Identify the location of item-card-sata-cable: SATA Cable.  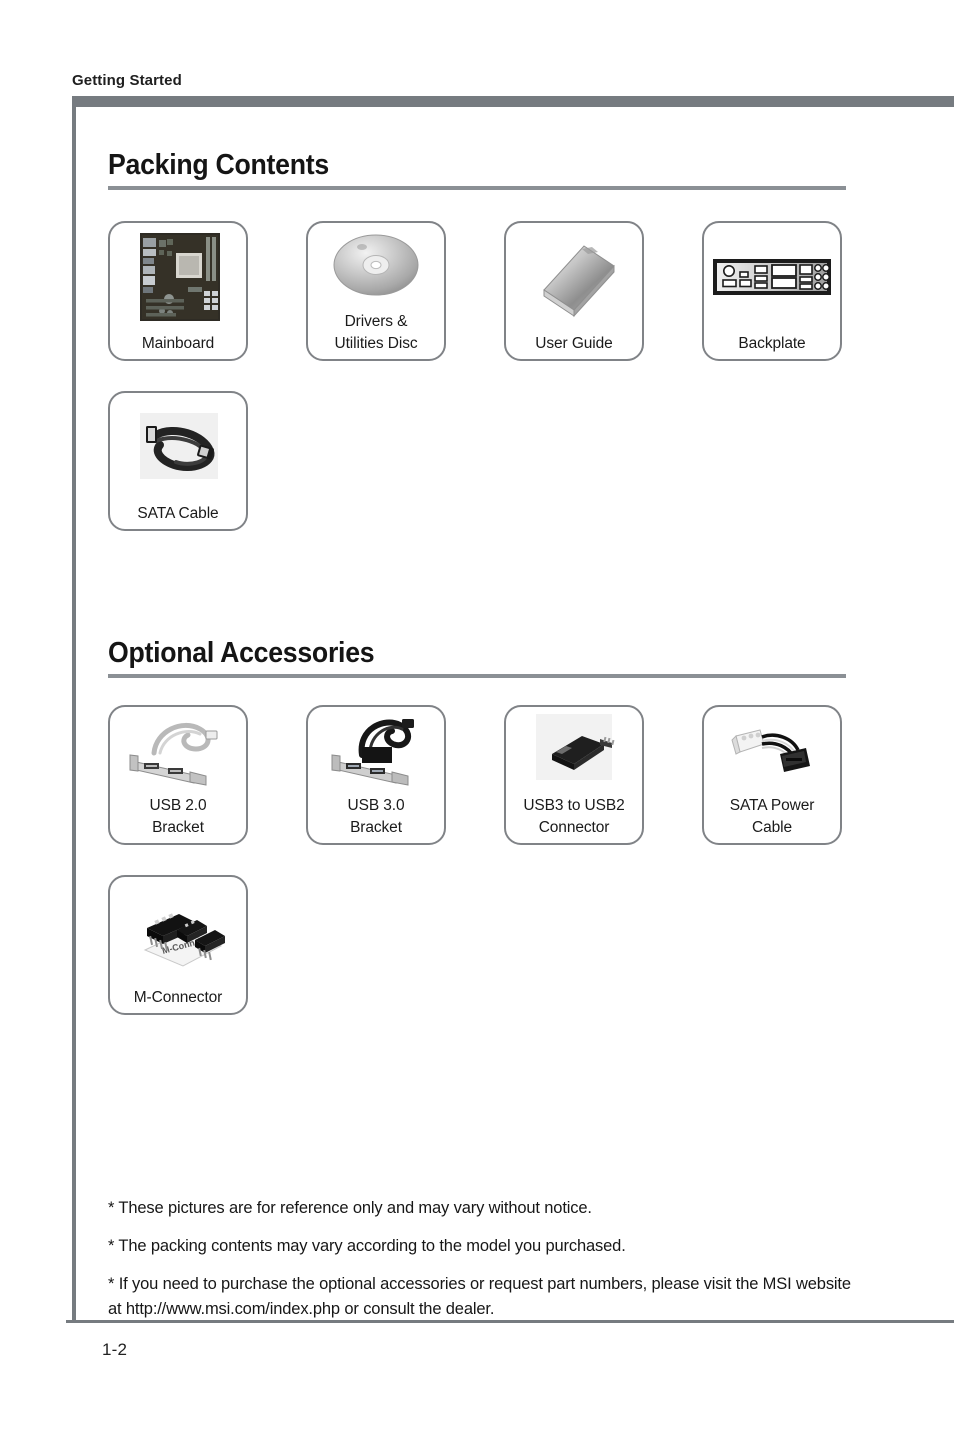
(178, 461).